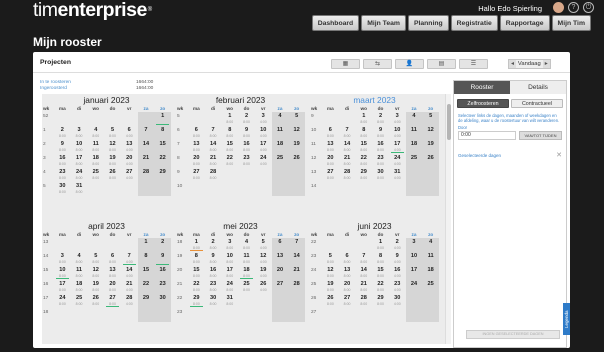 The image size is (604, 352). Describe the element at coordinates (263, 273) in the screenshot. I see `calendar-day: 19 4:00` at that location.